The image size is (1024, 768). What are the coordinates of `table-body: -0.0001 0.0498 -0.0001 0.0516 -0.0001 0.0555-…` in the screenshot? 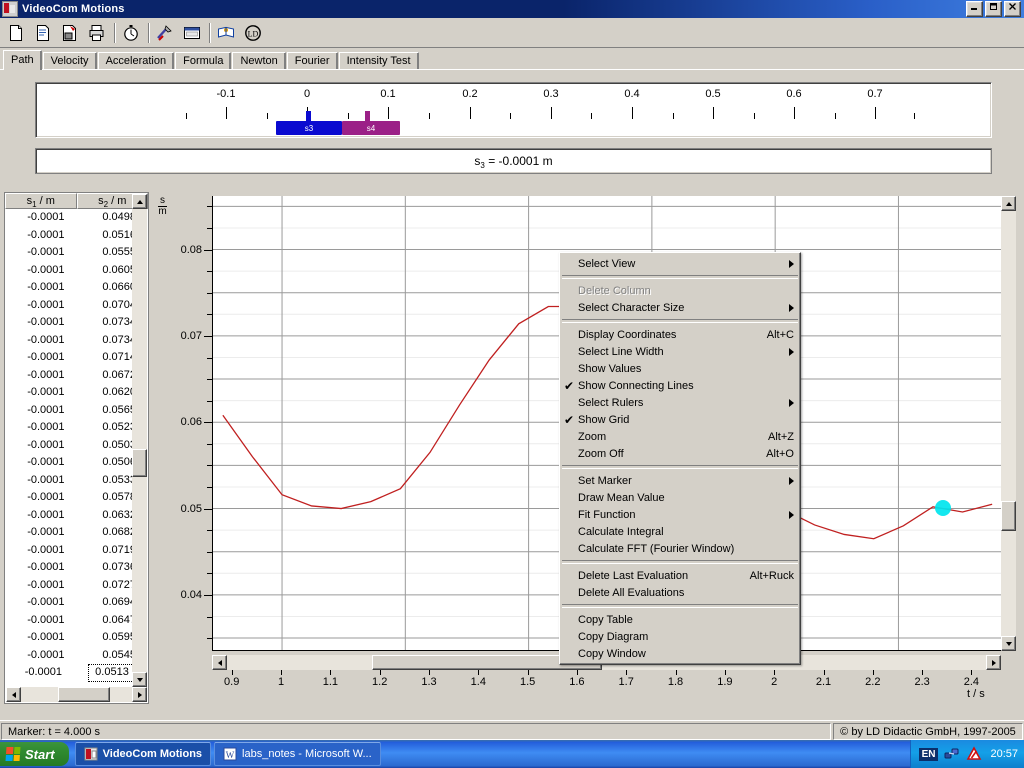 It's located at (76, 456).